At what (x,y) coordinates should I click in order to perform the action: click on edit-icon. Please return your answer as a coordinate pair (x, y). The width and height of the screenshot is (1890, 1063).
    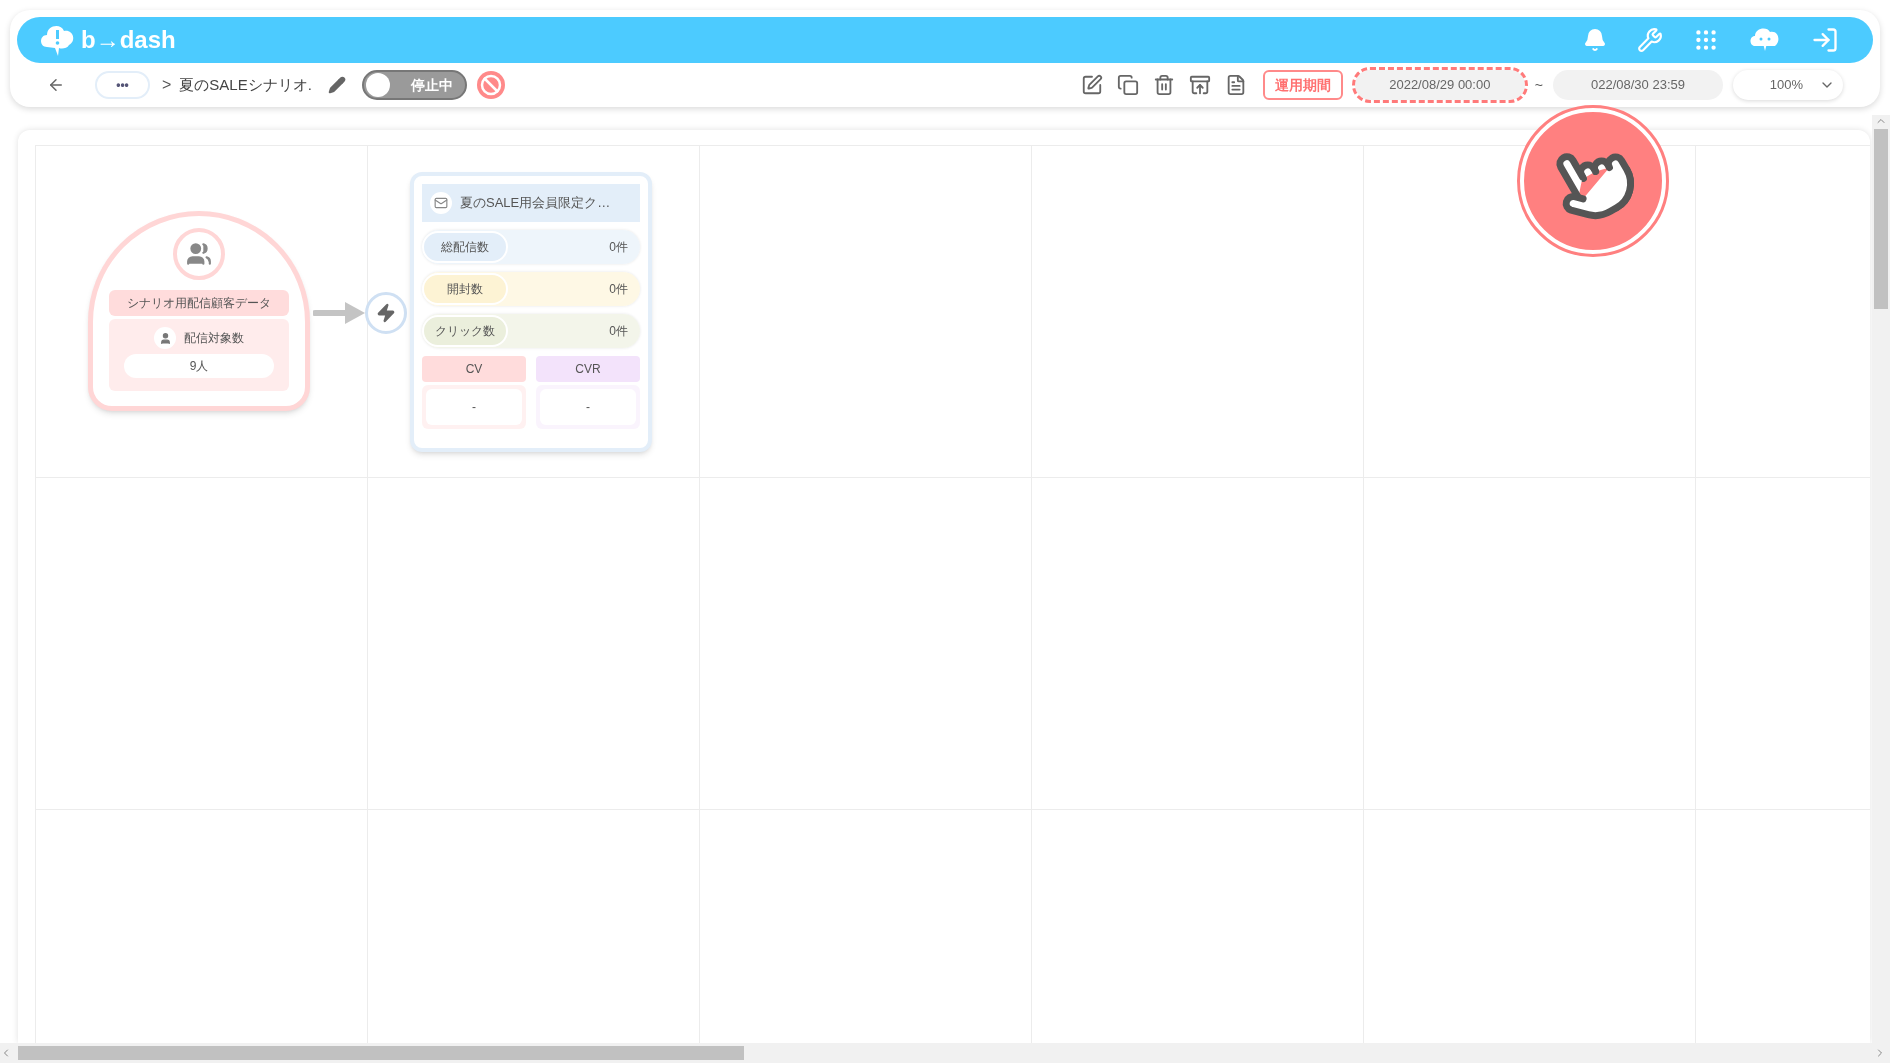
    Looking at the image, I should click on (1091, 85).